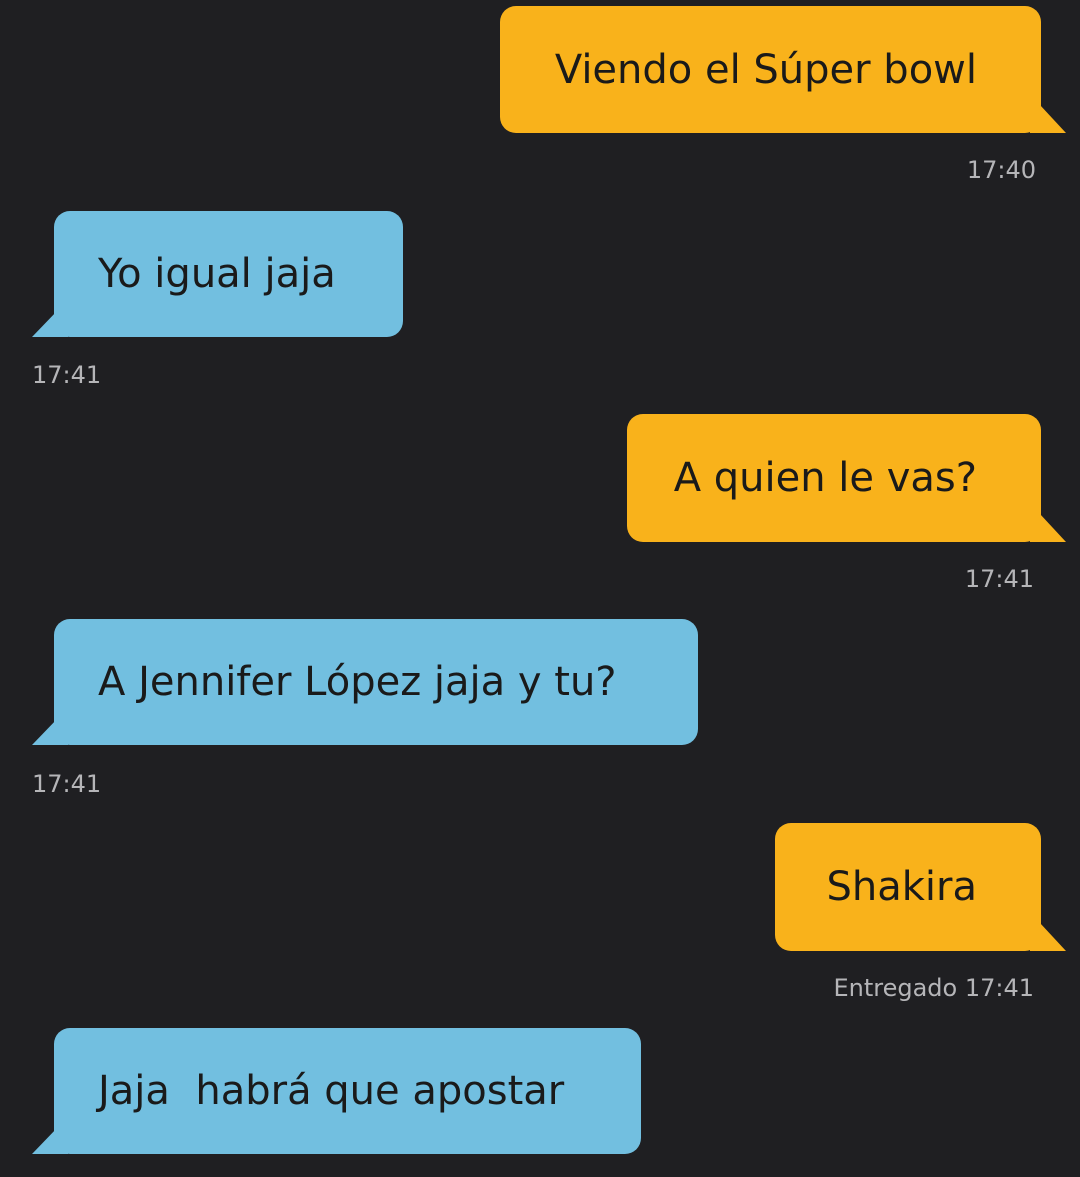 This screenshot has width=1080, height=1177. What do you see at coordinates (331, 1091) in the screenshot?
I see `message-text: Jaja habrá que apostar` at bounding box center [331, 1091].